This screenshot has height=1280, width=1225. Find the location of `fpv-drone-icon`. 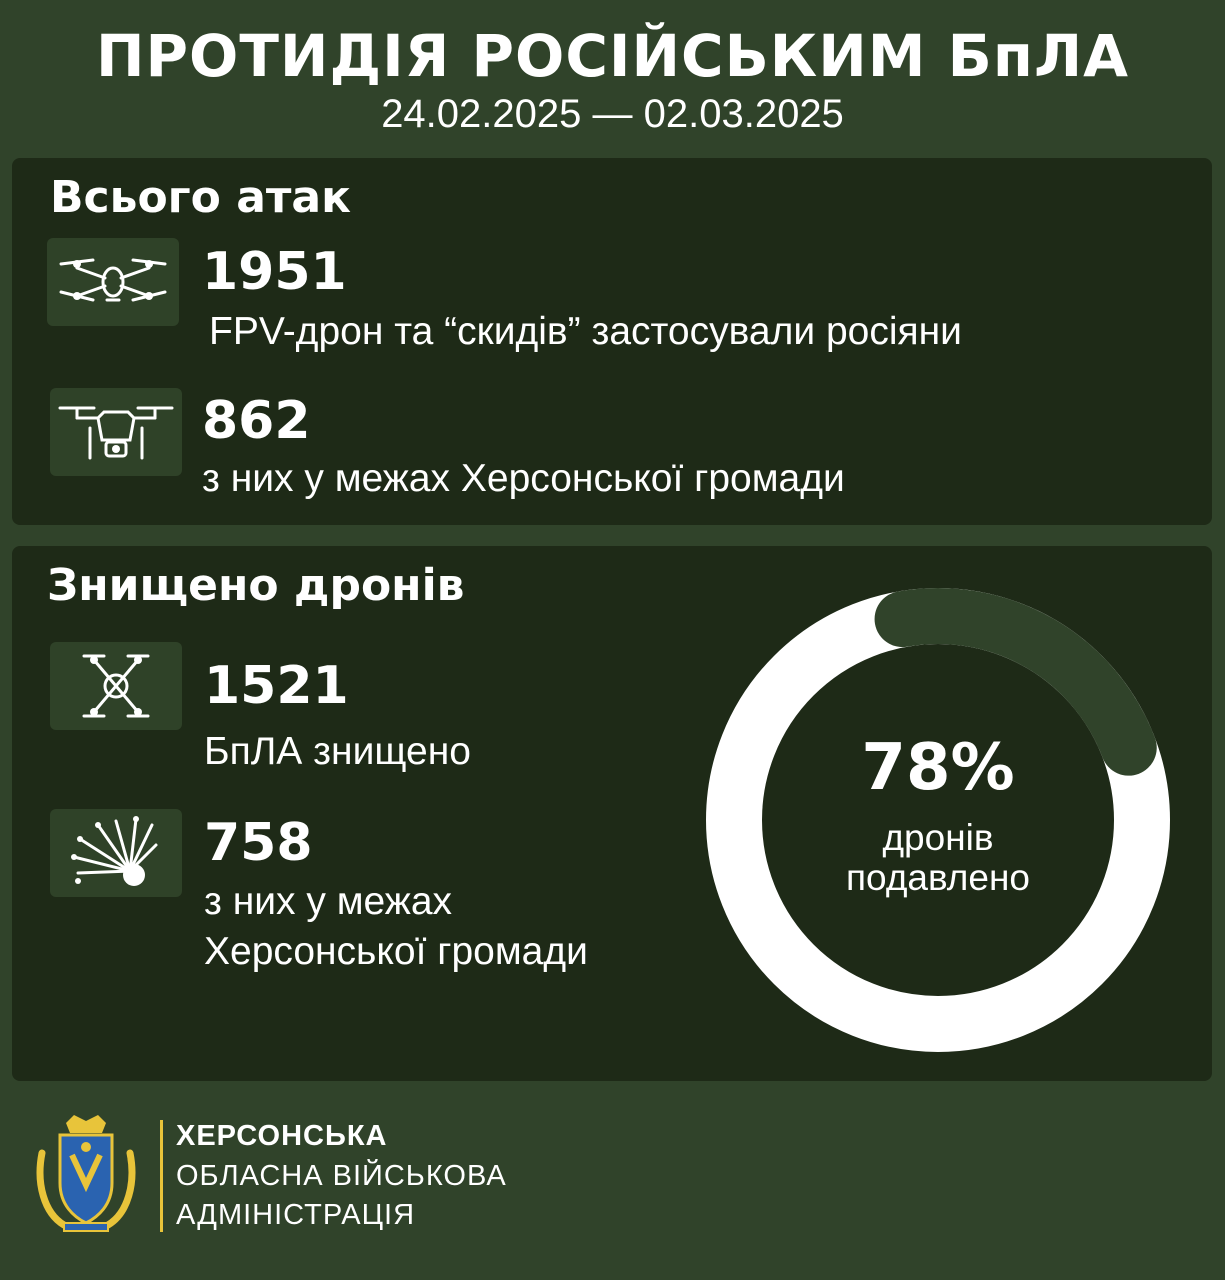

fpv-drone-icon is located at coordinates (113, 282).